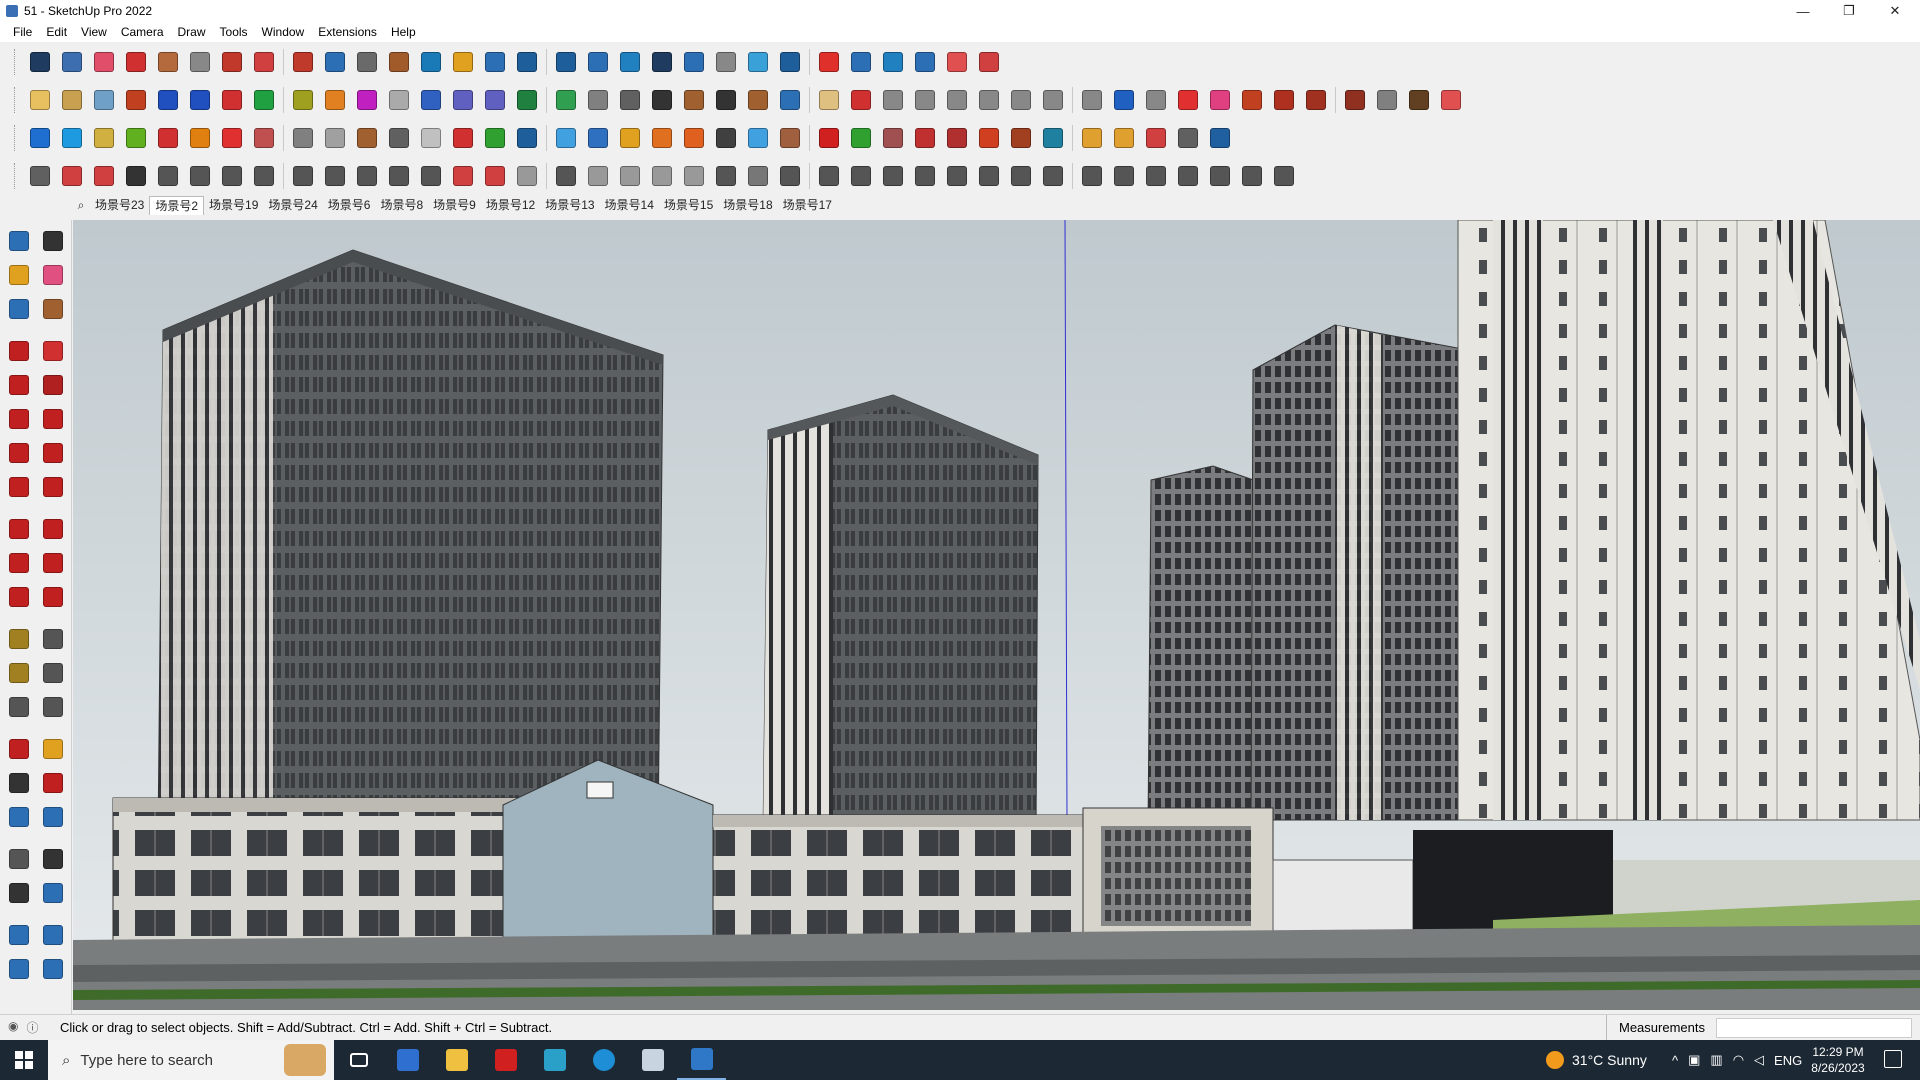  Describe the element at coordinates (19, 351) in the screenshot. I see `pencil-icon` at that location.